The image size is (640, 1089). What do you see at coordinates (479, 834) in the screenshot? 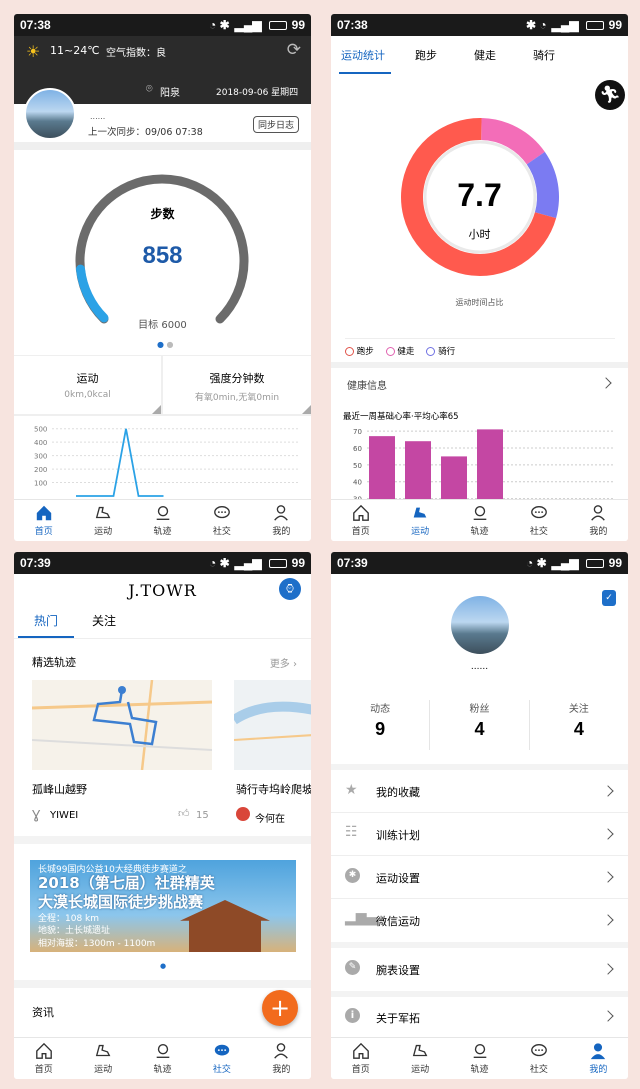
I see `menu-training: ☷ 训练计划` at bounding box center [479, 834].